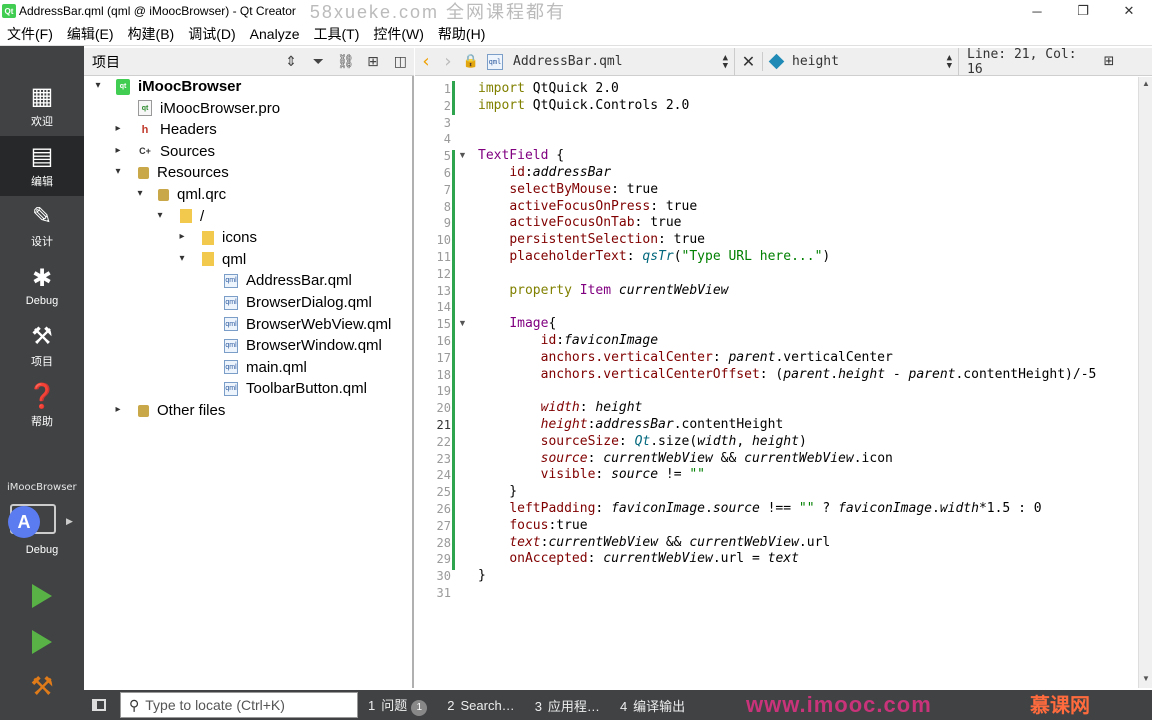 This screenshot has width=1152, height=720. I want to click on code-line: focus:true, so click(548, 525).